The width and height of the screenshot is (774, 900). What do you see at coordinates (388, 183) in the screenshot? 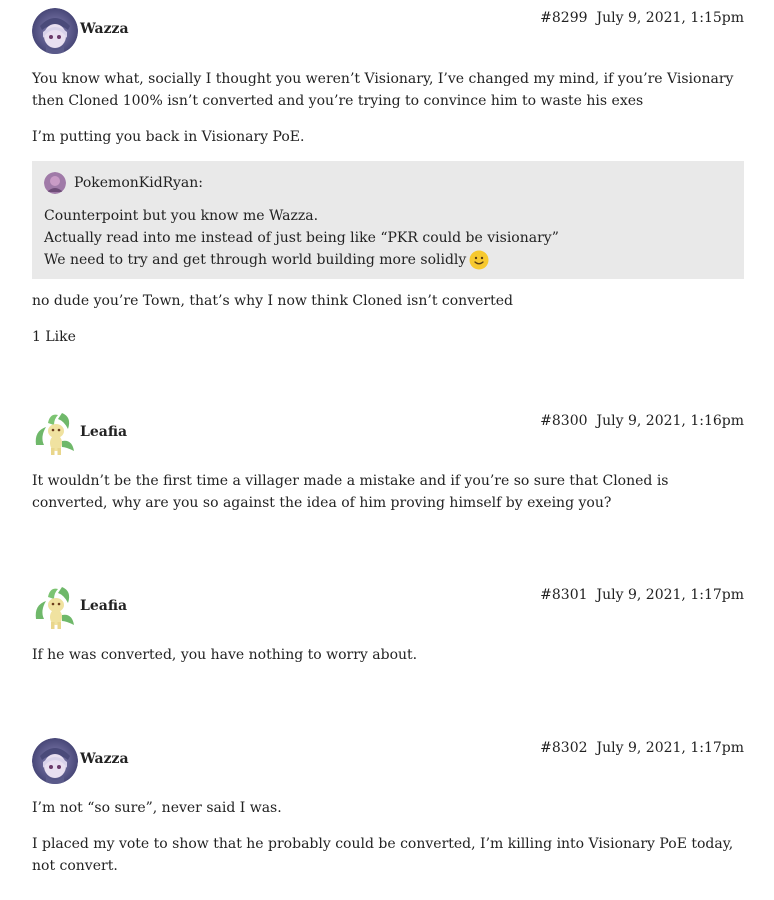
I see `quote-header: PokemonKidRyan:` at bounding box center [388, 183].